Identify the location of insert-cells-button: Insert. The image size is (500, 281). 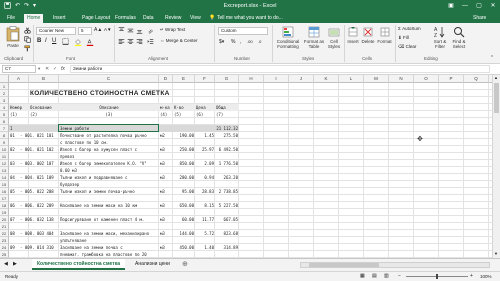
(353, 35).